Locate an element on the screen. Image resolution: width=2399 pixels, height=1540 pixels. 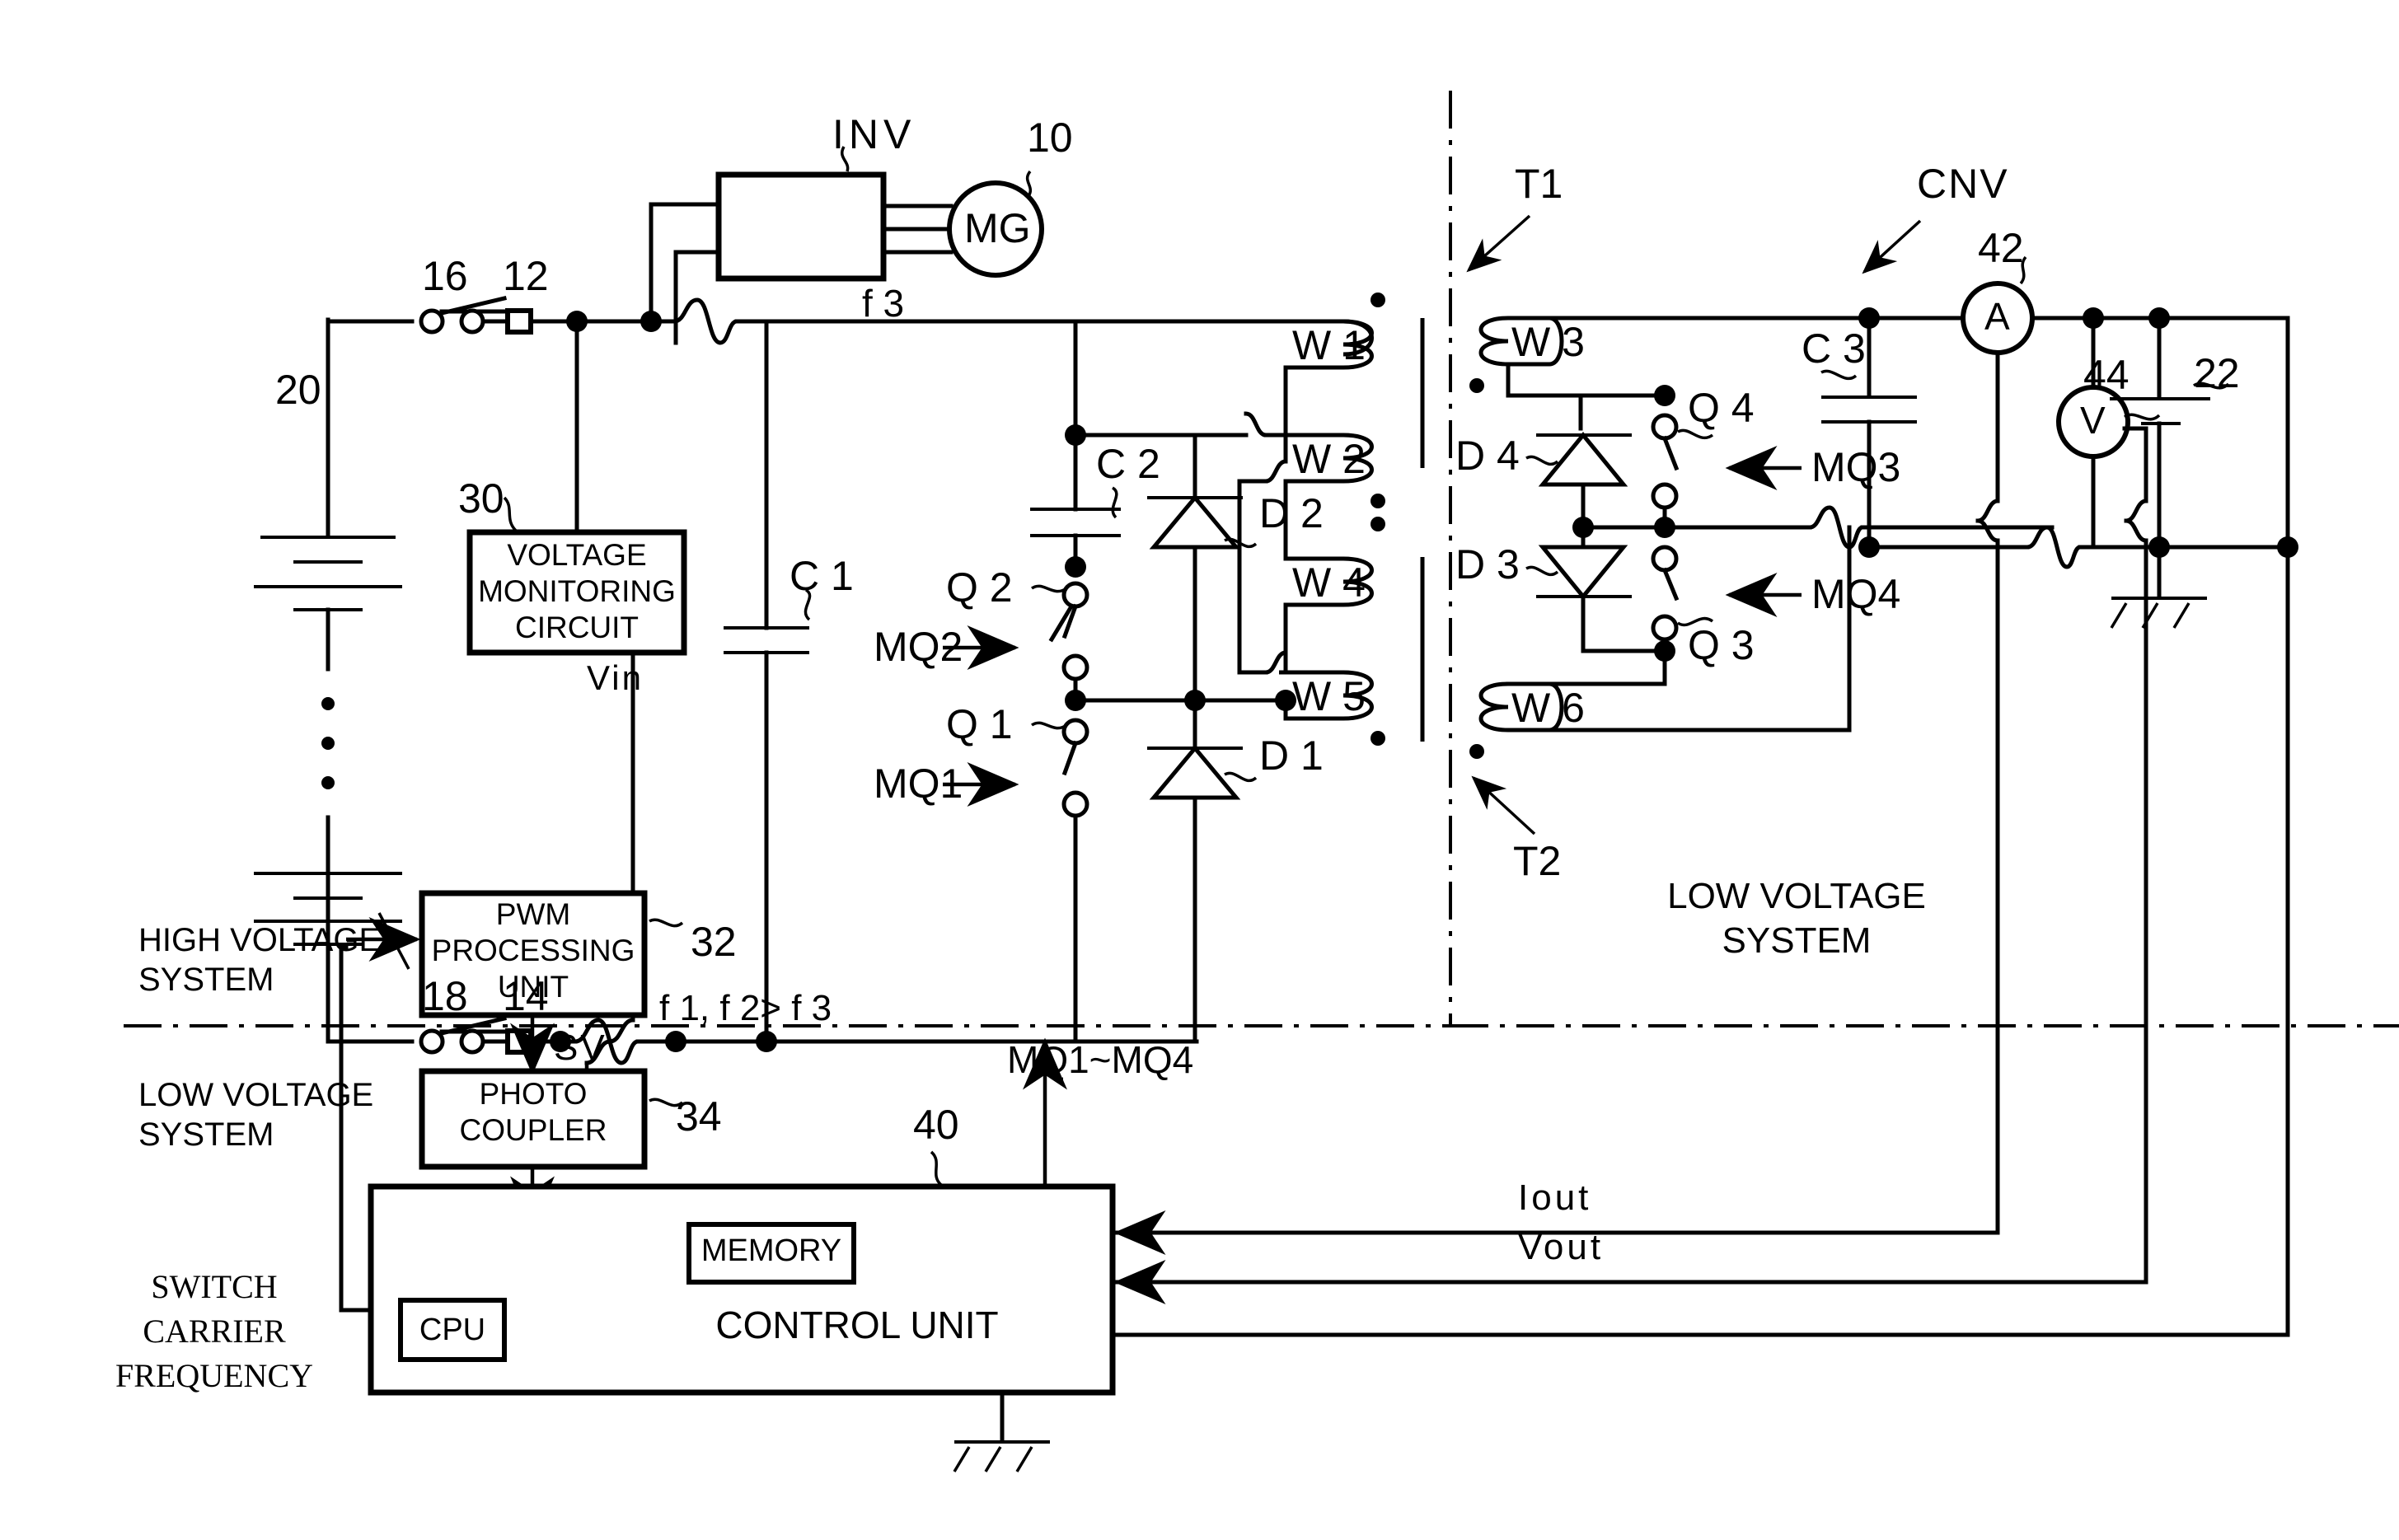
cpu-label: CPU is located at coordinates (452, 1330).